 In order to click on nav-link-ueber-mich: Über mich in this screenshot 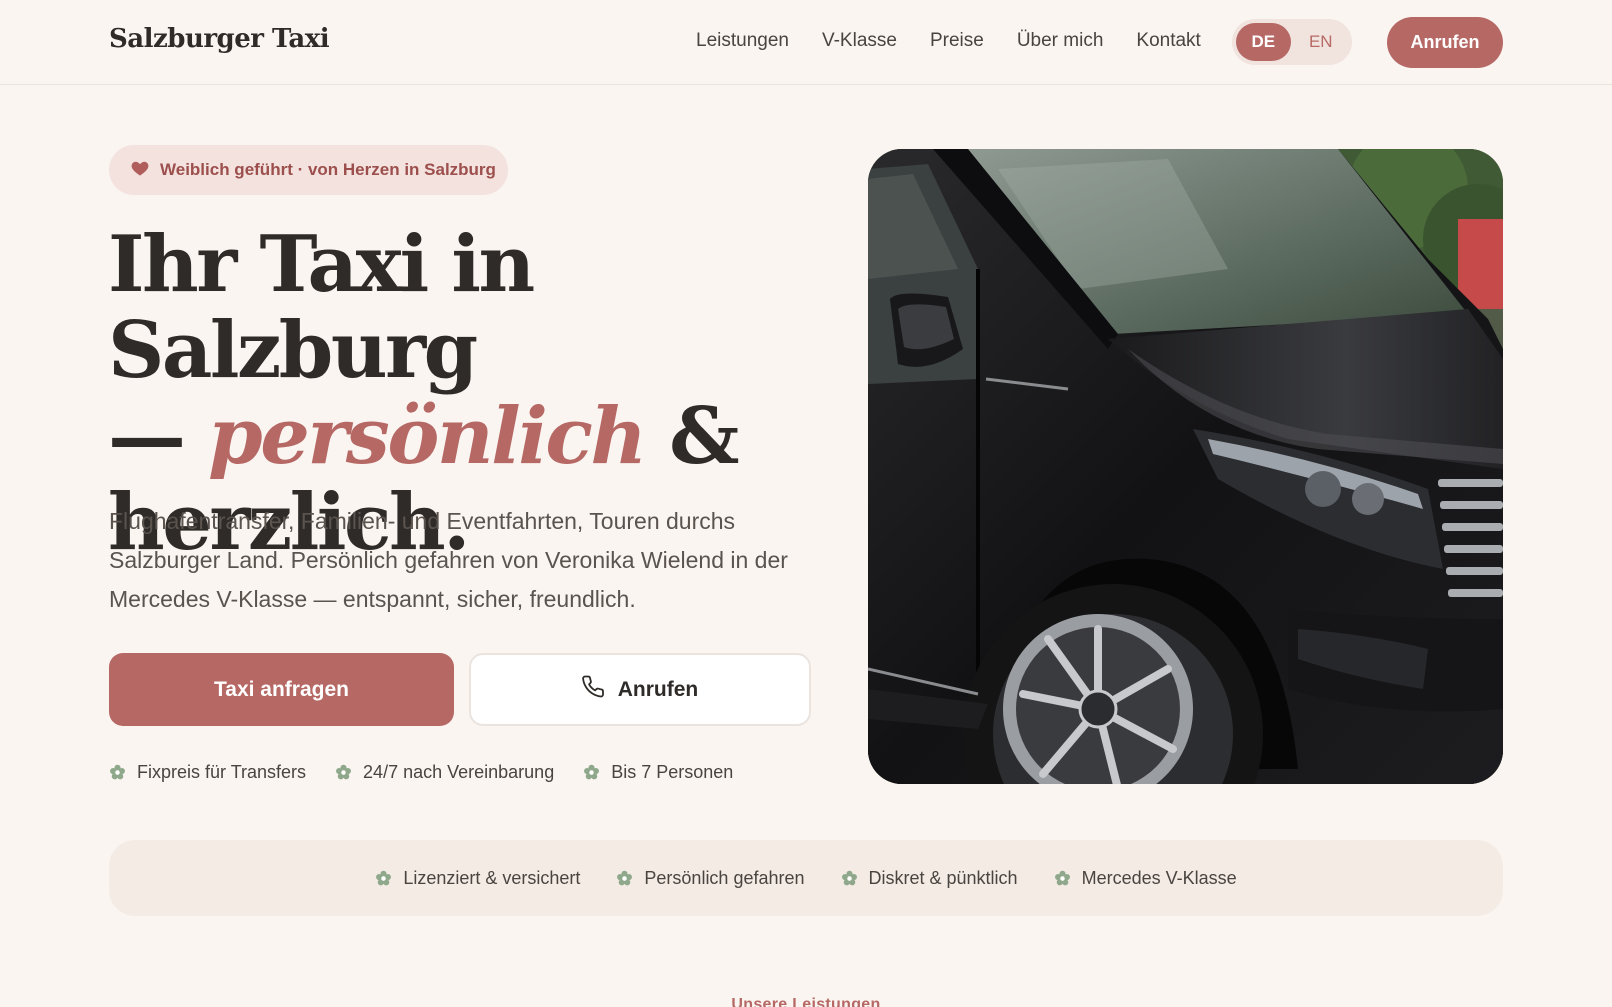, I will do `click(1060, 41)`.